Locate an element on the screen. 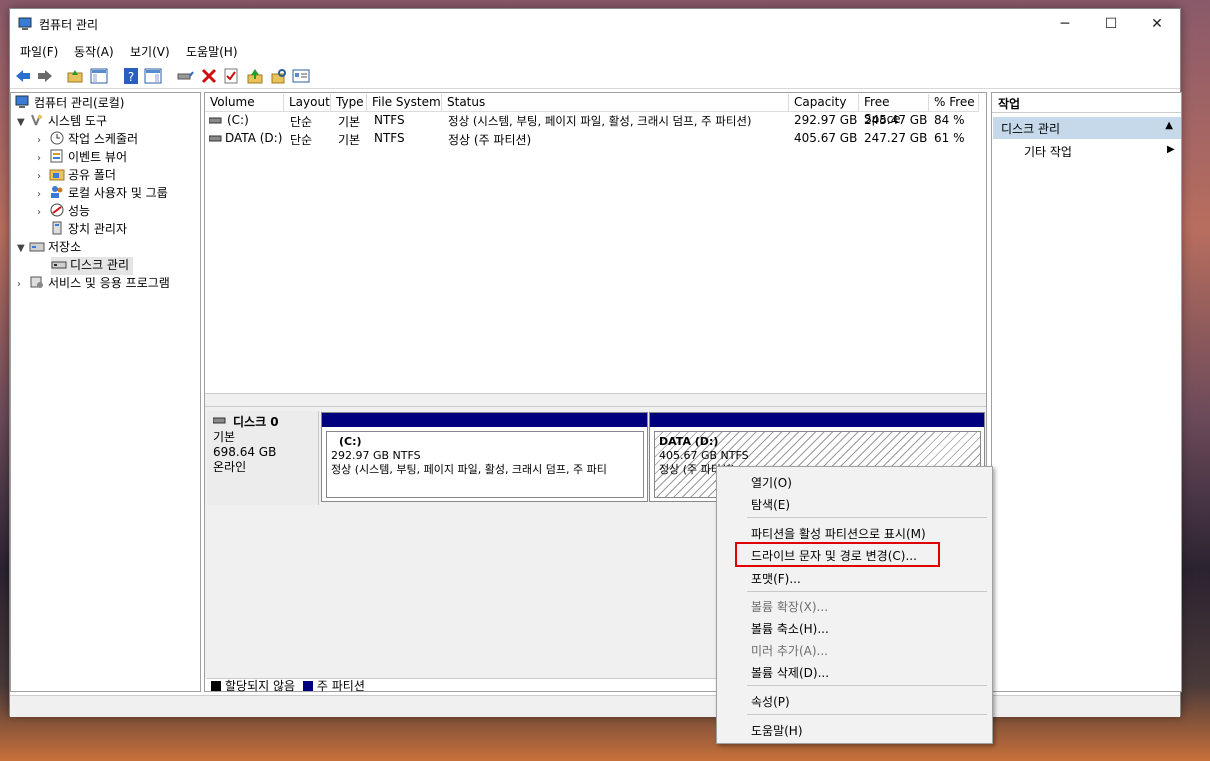  unallocated-swatch is located at coordinates (216, 686).